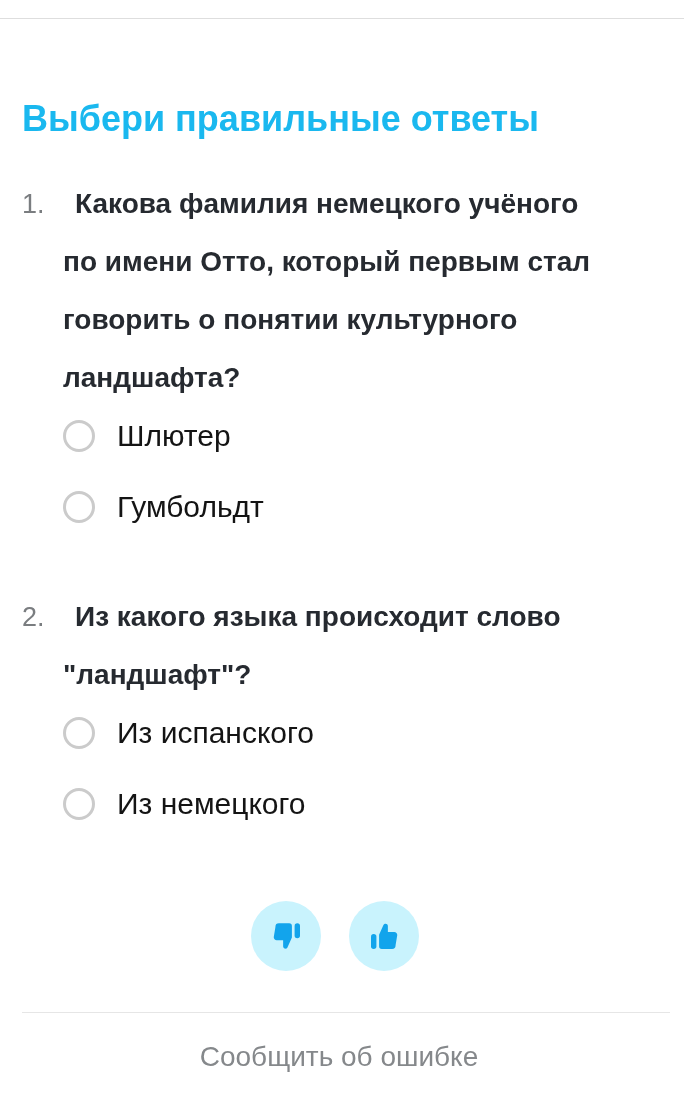 This screenshot has height=1094, width=684. What do you see at coordinates (281, 119) in the screenshot?
I see `page-title: Выбери правильные ответы` at bounding box center [281, 119].